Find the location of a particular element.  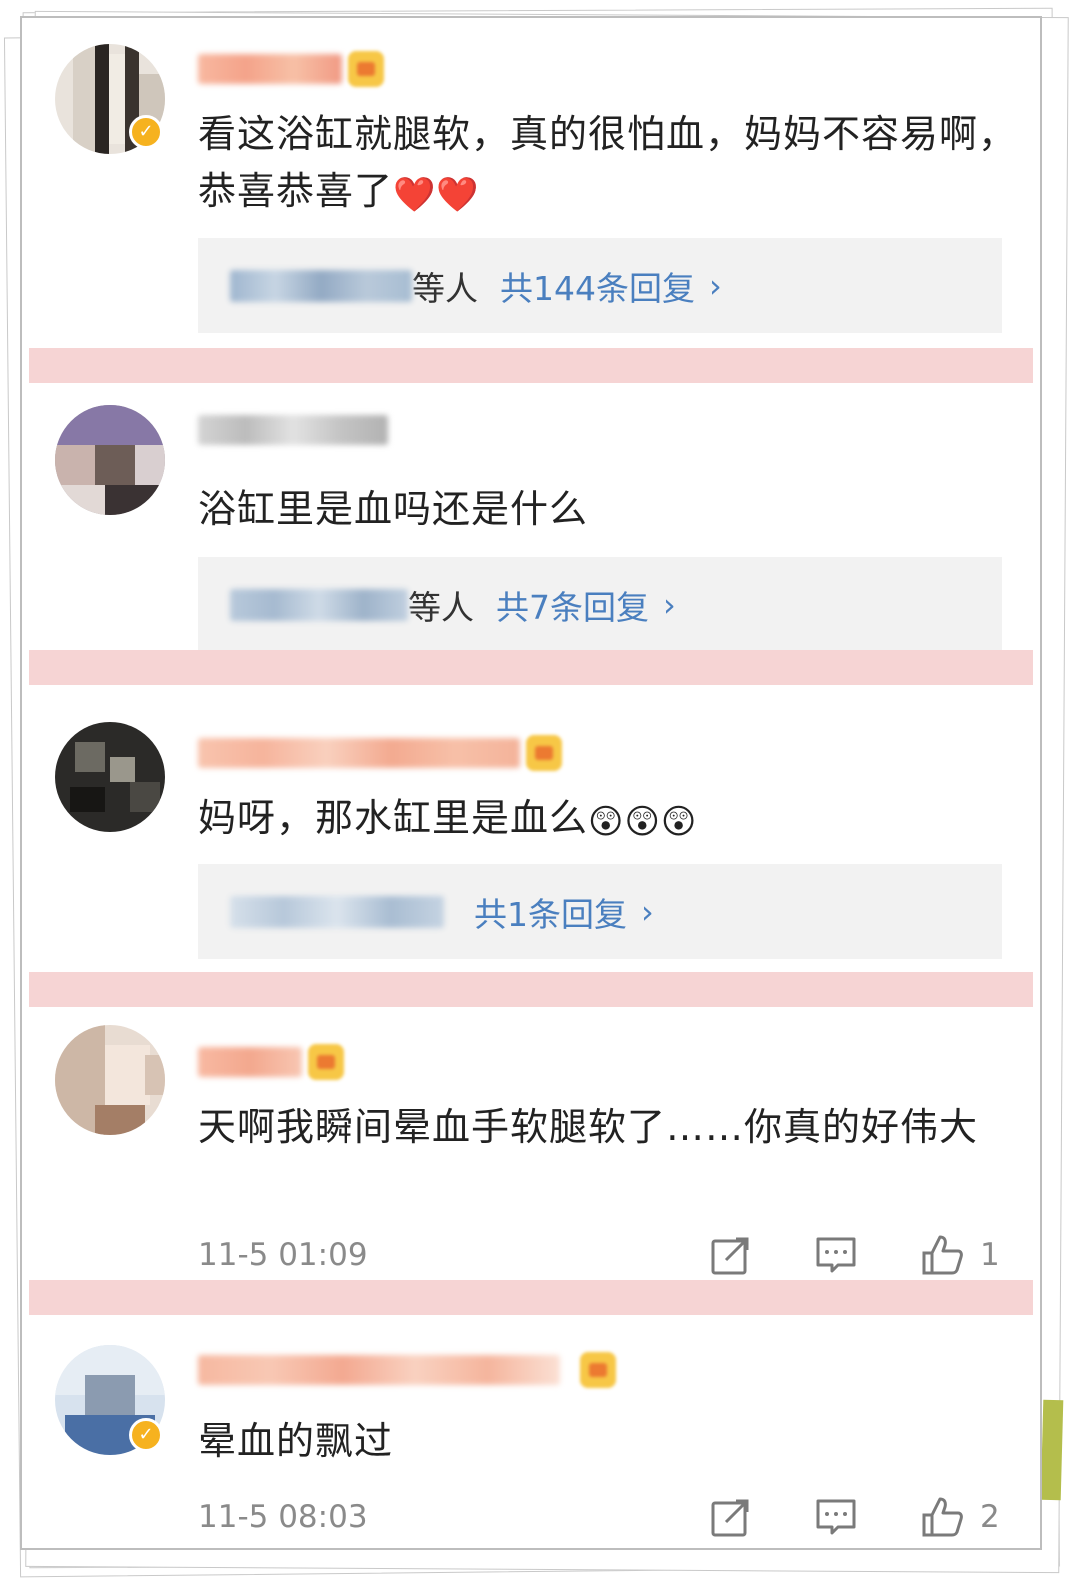

timestamp: 11-5 01:09 is located at coordinates (283, 1255).